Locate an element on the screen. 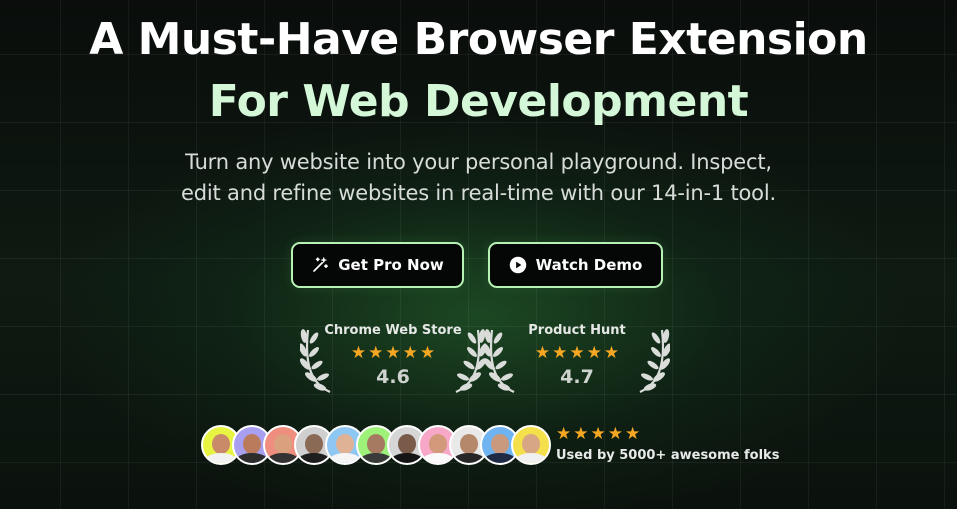 This screenshot has width=957, height=509. social-proof-label: Used by 5000+ awesome folks is located at coordinates (668, 455).